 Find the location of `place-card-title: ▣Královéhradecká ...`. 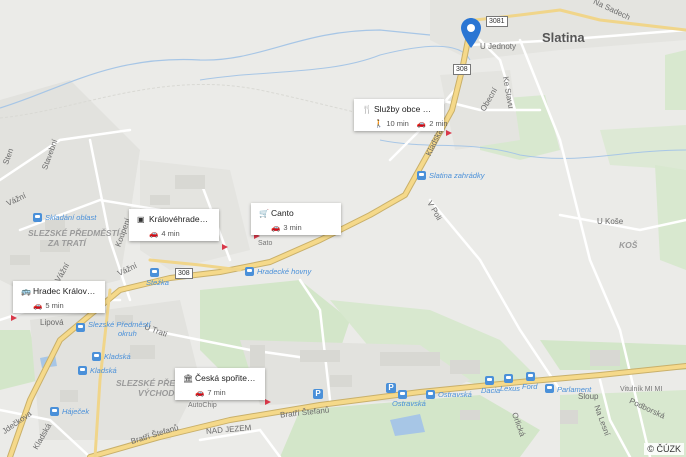

place-card-title: ▣Královéhradecká ... is located at coordinates (174, 219).